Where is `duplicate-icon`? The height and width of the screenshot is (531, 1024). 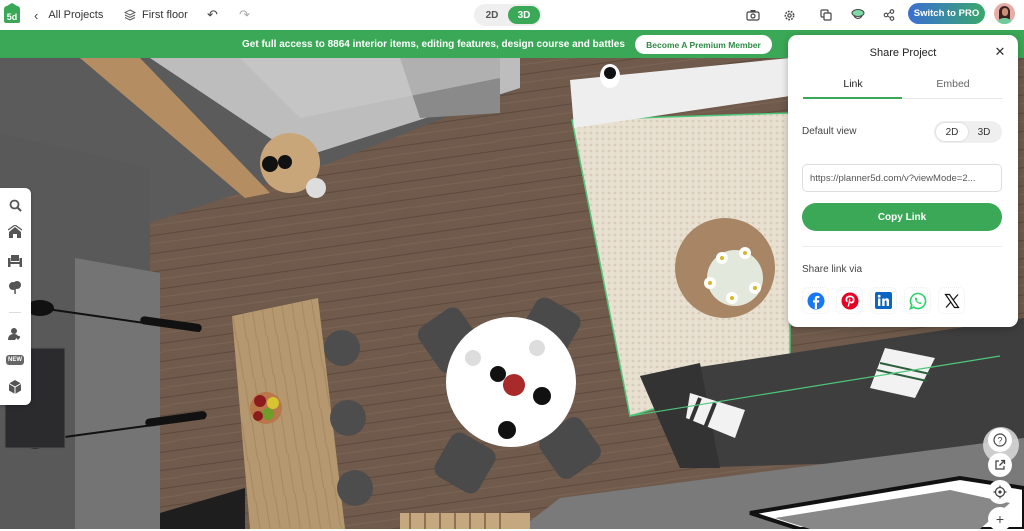 duplicate-icon is located at coordinates (826, 15).